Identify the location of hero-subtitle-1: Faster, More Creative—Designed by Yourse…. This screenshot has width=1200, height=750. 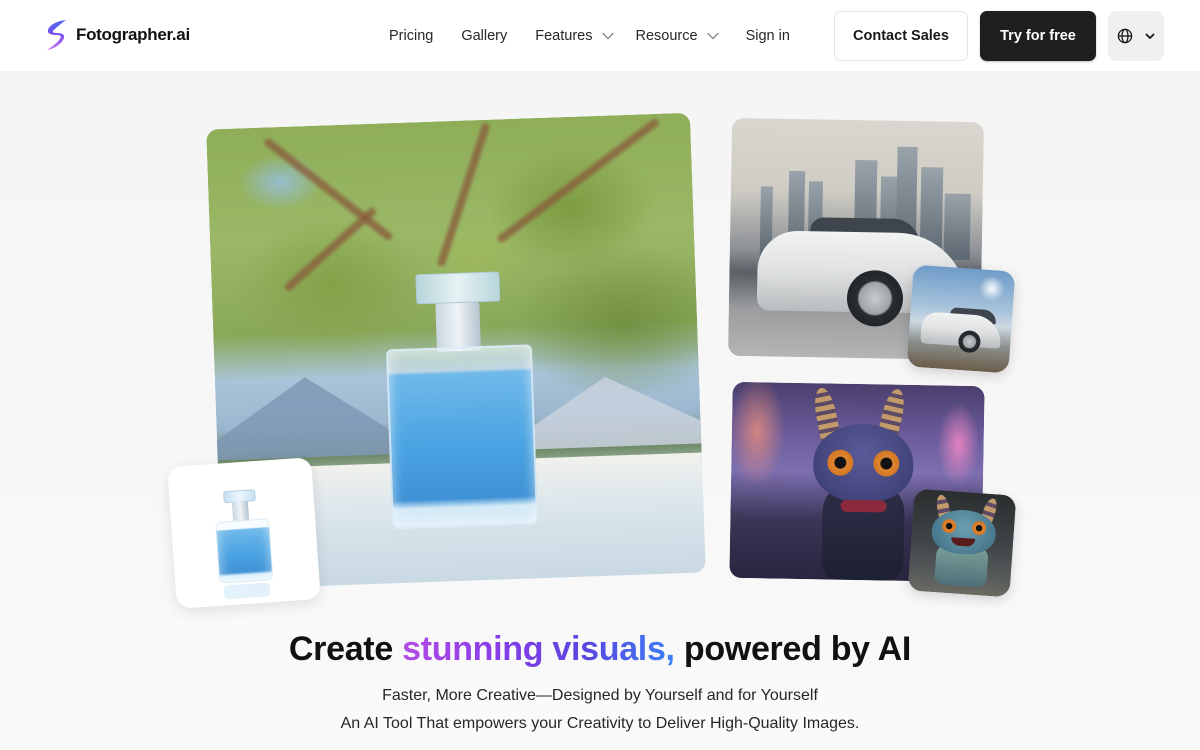
(600, 695).